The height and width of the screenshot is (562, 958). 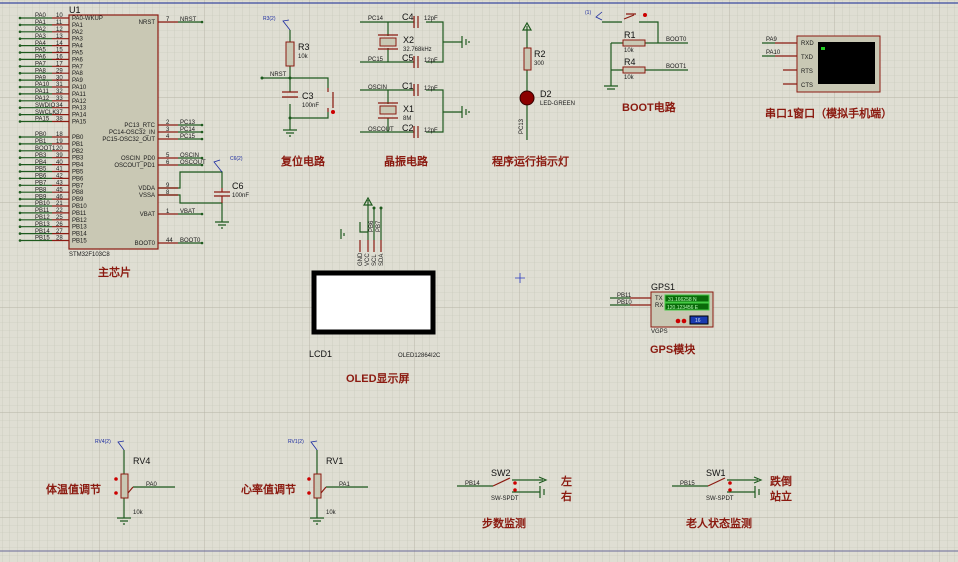 I want to click on left-pin-name: PB5, so click(x=78, y=173).